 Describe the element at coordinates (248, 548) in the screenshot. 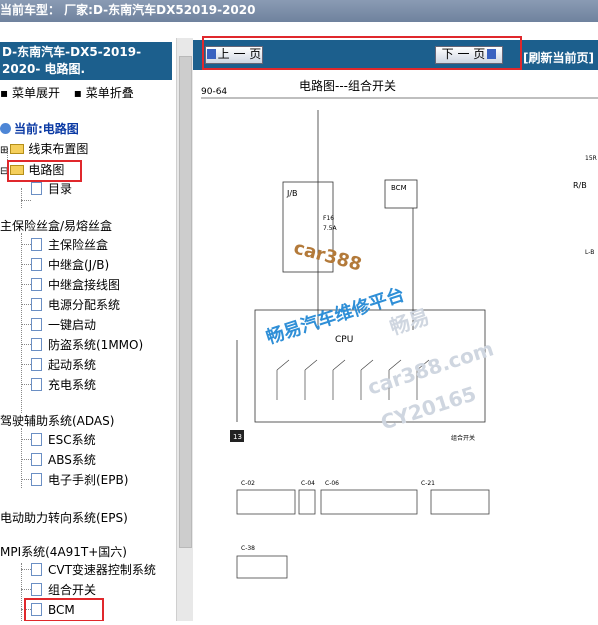

I see `connector-label-5: C-38` at that location.